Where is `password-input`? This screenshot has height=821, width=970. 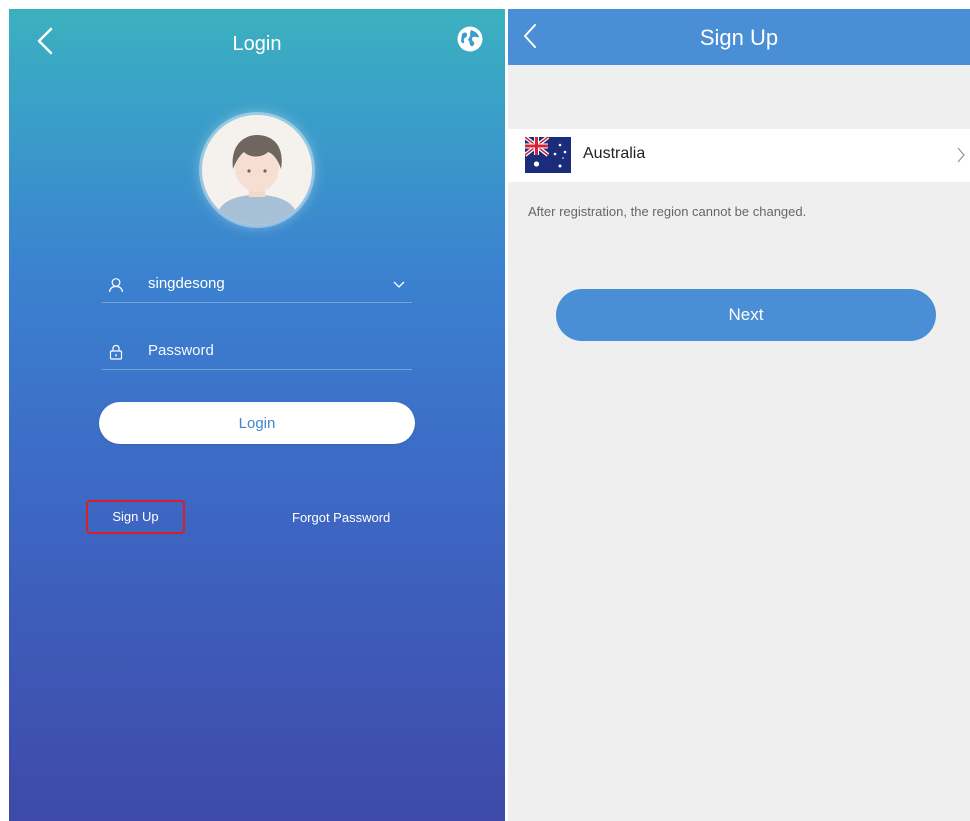 password-input is located at coordinates (258, 350).